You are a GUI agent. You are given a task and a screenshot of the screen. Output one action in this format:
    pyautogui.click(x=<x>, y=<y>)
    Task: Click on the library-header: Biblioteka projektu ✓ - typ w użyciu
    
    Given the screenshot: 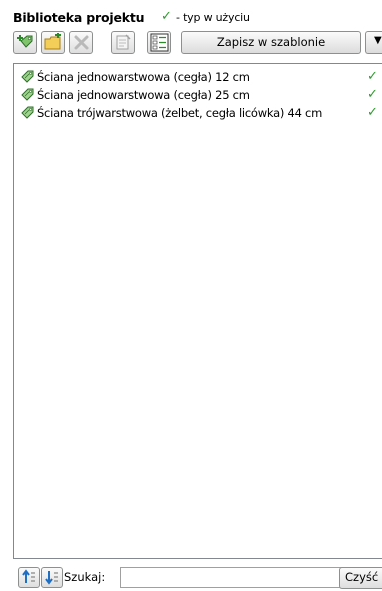 What is the action you would take?
    pyautogui.click(x=197, y=17)
    